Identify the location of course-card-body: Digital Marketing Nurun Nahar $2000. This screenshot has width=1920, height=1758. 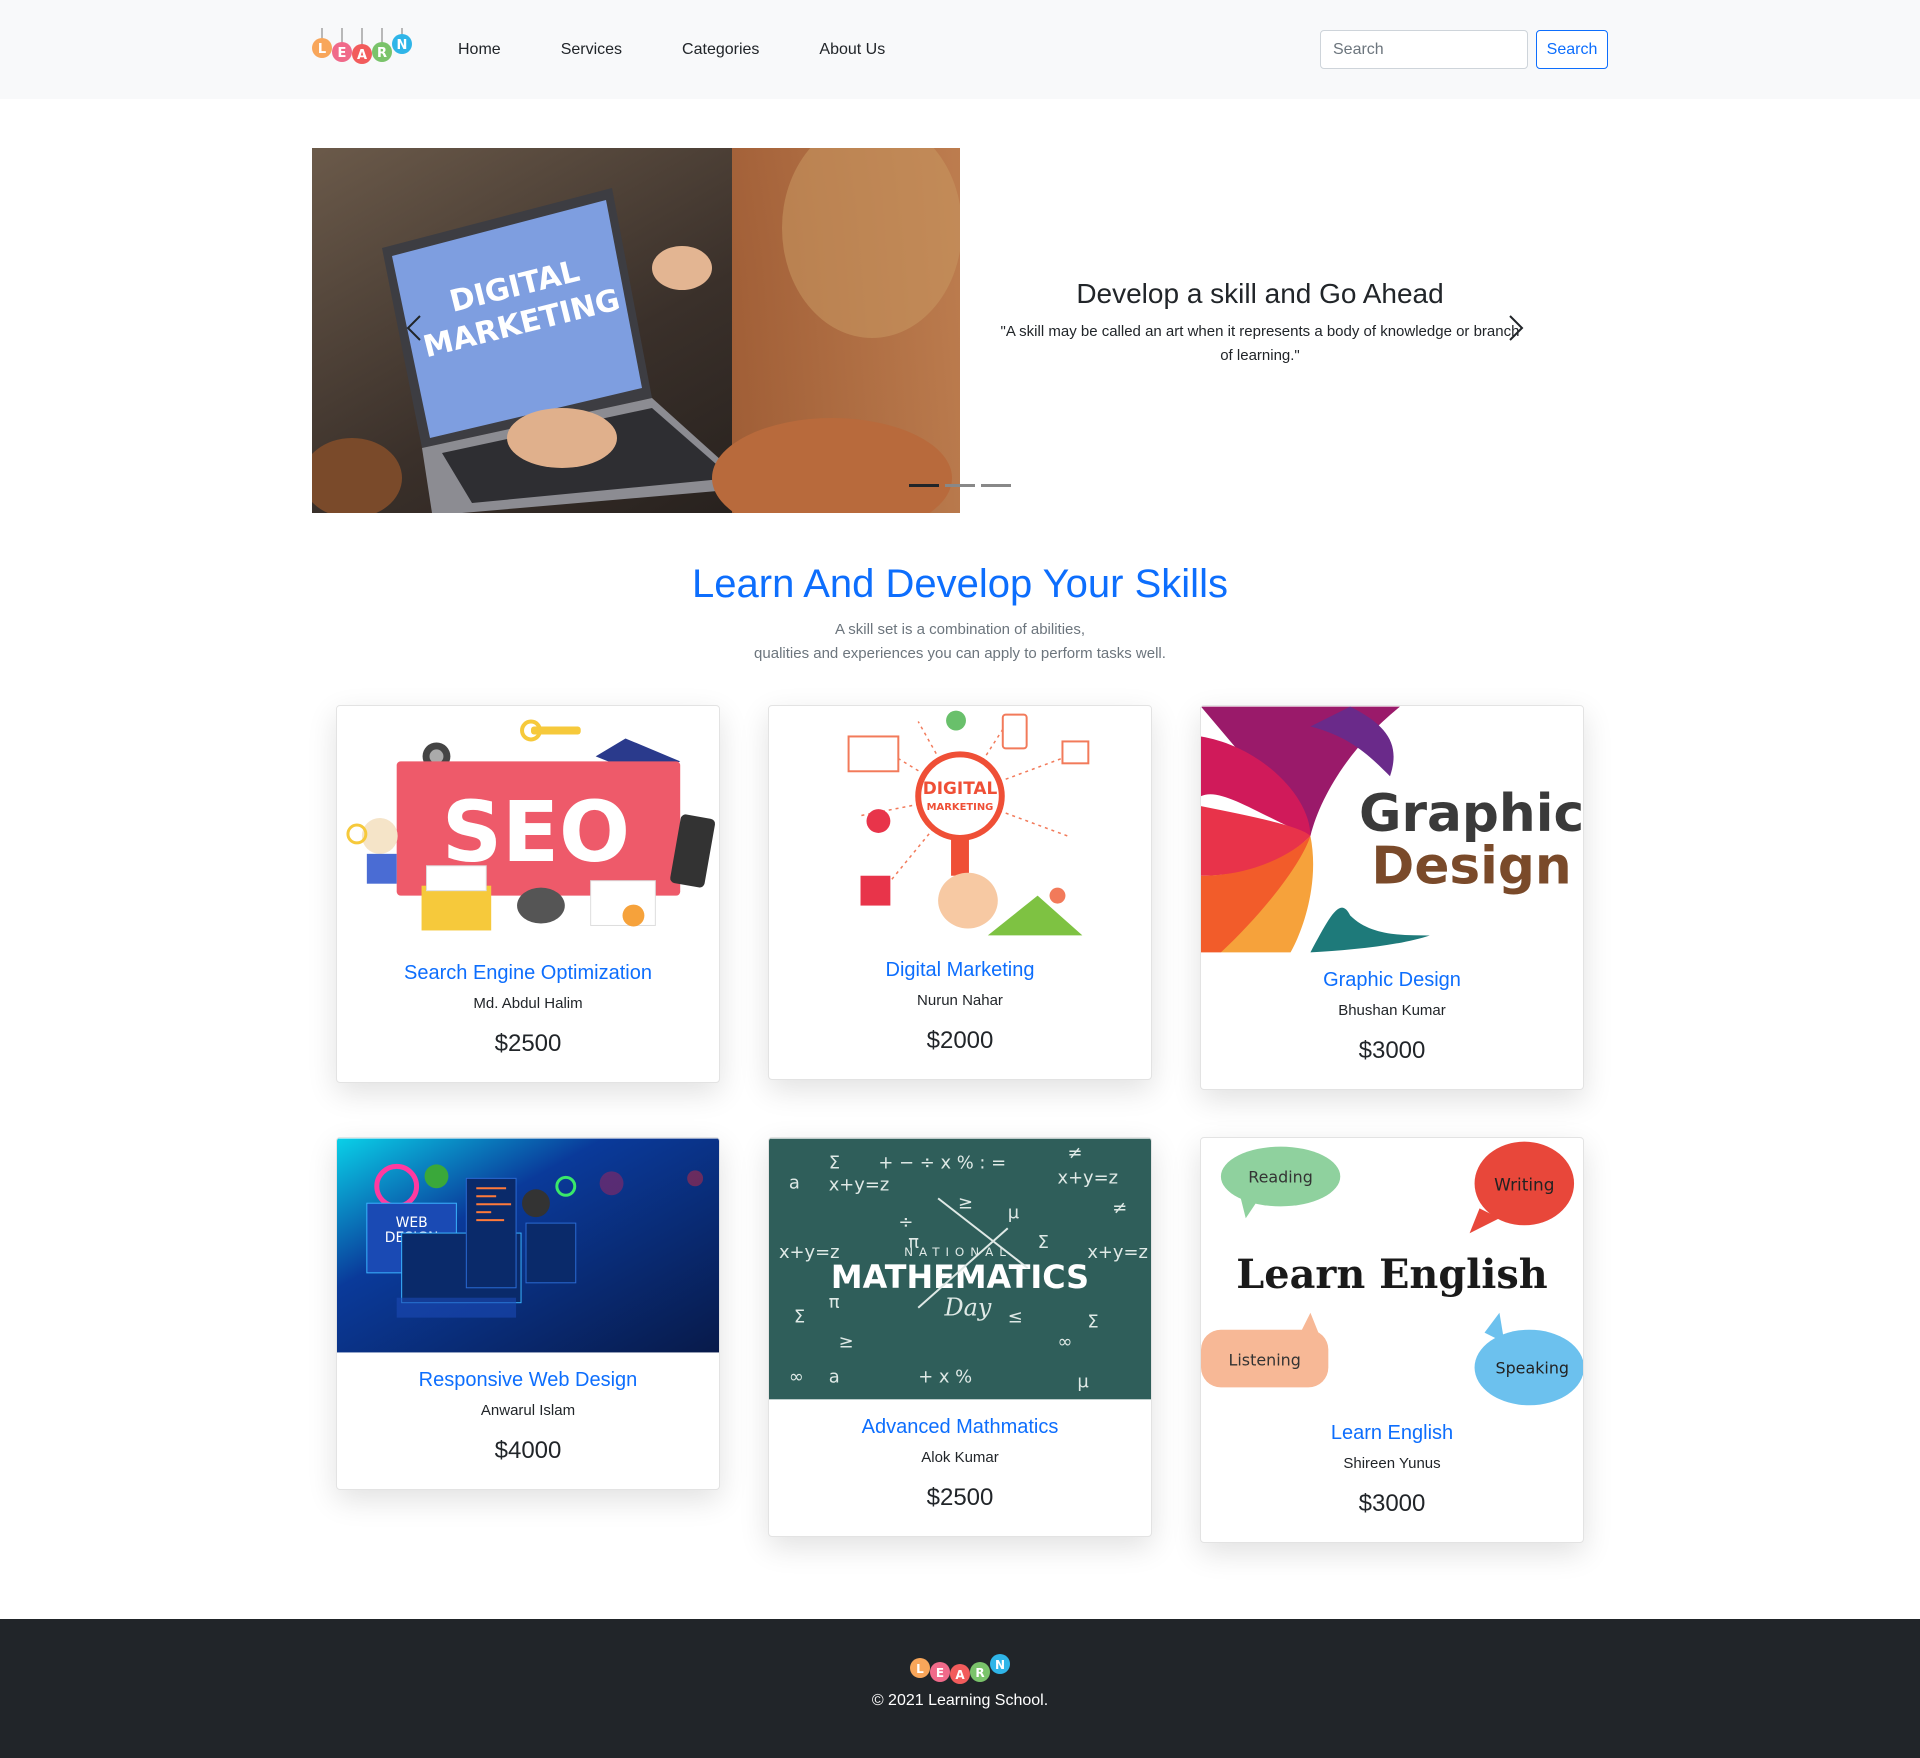
(960, 1011).